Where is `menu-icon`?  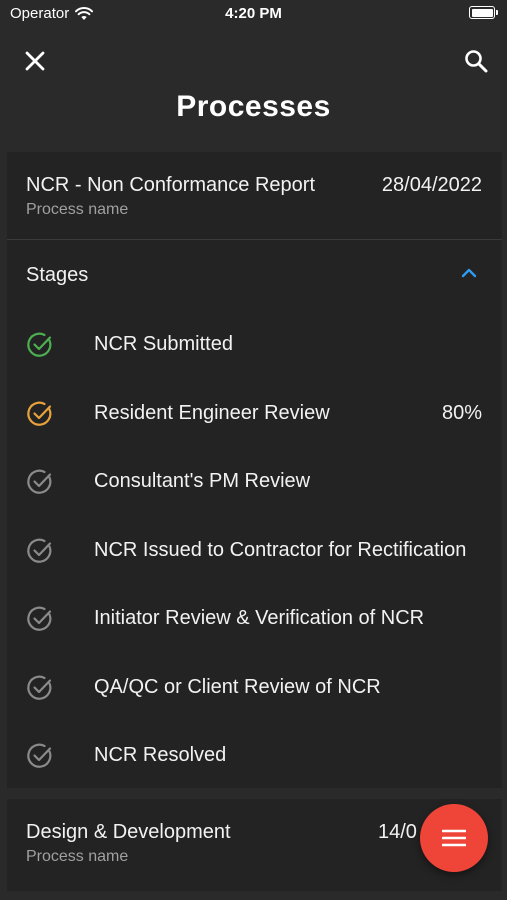
menu-icon is located at coordinates (454, 838).